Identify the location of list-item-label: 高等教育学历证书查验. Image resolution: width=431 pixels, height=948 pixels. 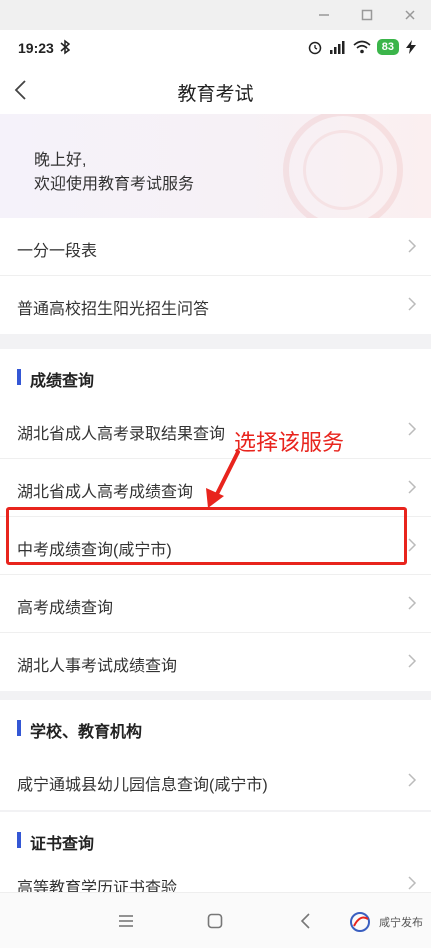
(97, 886).